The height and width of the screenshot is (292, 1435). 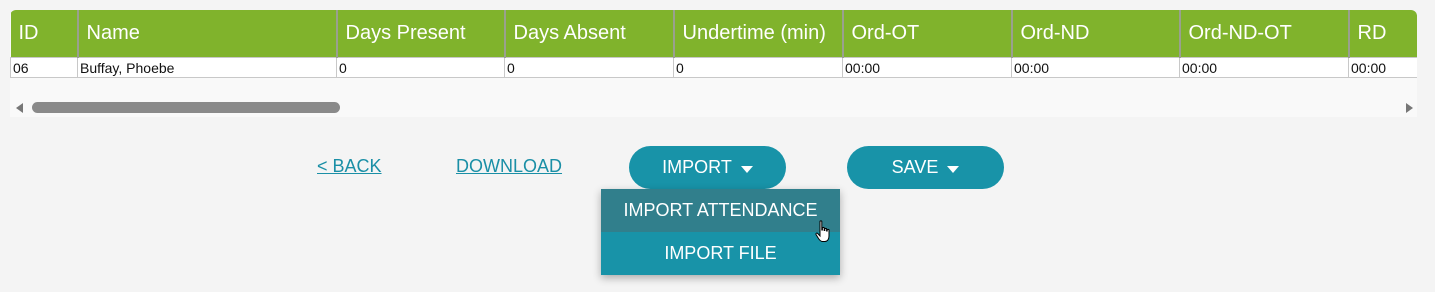 I want to click on import-dropdown-menu: IMPORT ATTENDANCE IMPORT FILE, so click(x=720, y=232).